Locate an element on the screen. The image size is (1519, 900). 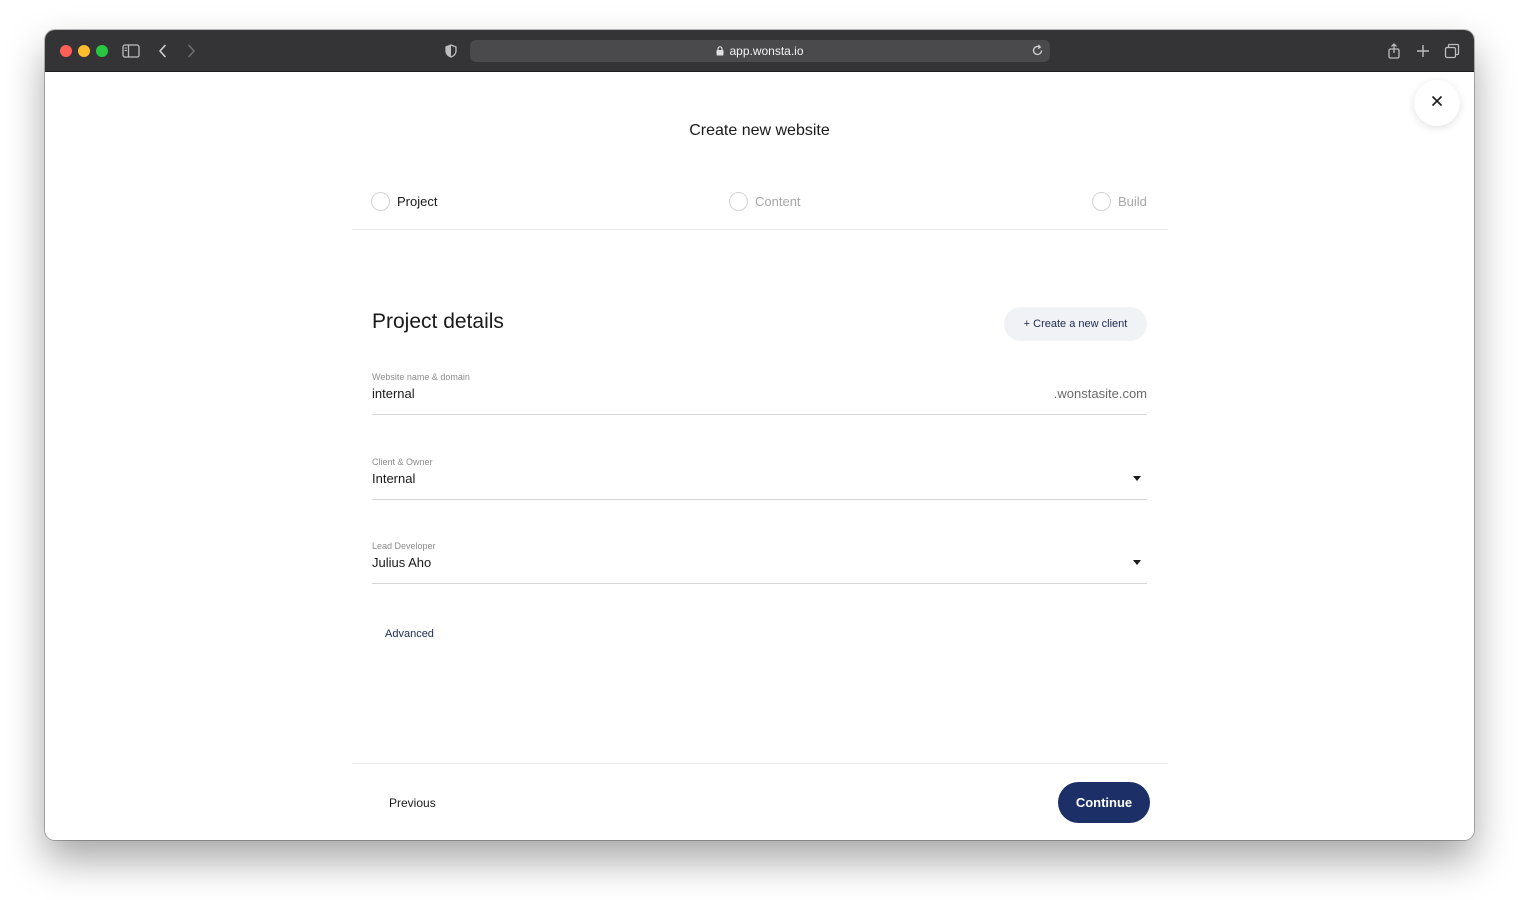
select-value: Internal is located at coordinates (394, 478).